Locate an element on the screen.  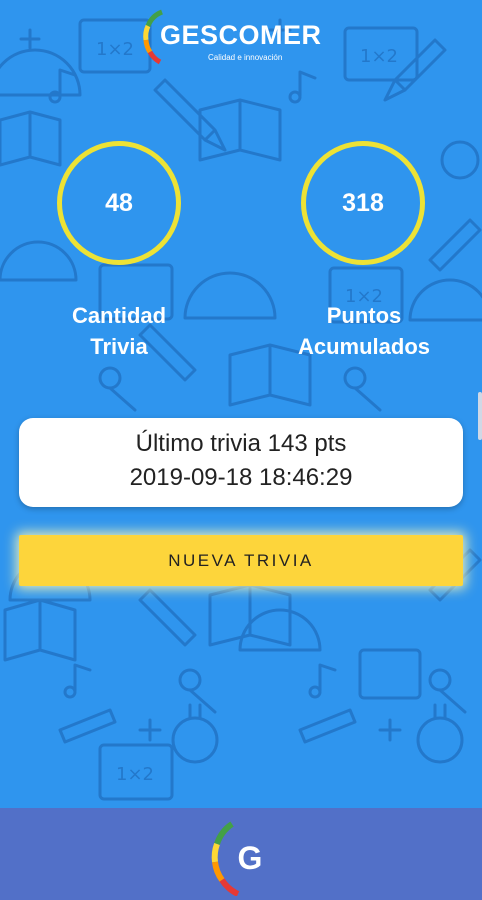
bottom-logo: G is located at coordinates (242, 856).